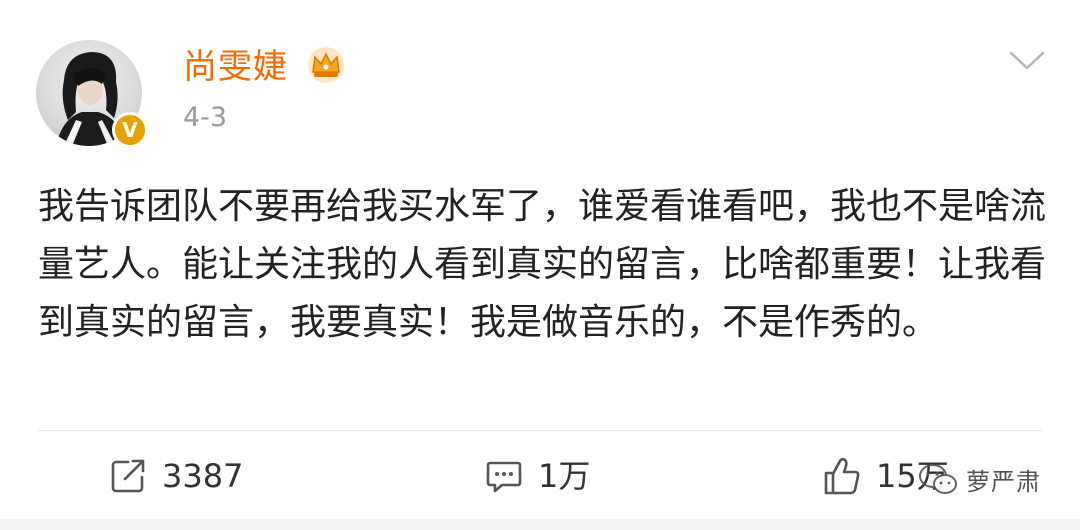  What do you see at coordinates (1003, 482) in the screenshot?
I see `watermark-text: 萝严肃` at bounding box center [1003, 482].